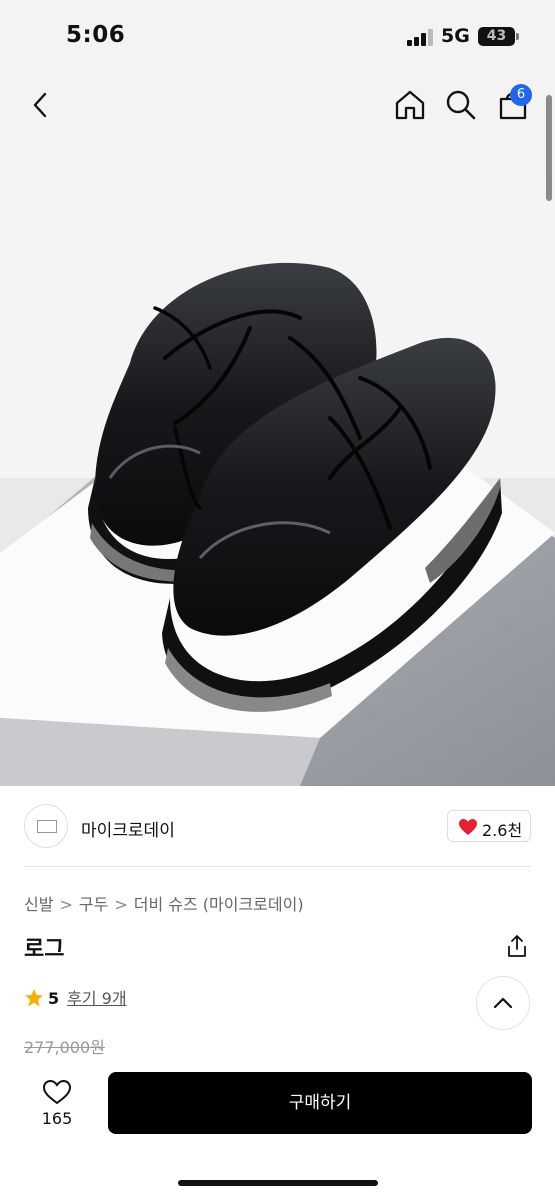 This screenshot has width=555, height=1200. I want to click on nav-bar, so click(277, 105).